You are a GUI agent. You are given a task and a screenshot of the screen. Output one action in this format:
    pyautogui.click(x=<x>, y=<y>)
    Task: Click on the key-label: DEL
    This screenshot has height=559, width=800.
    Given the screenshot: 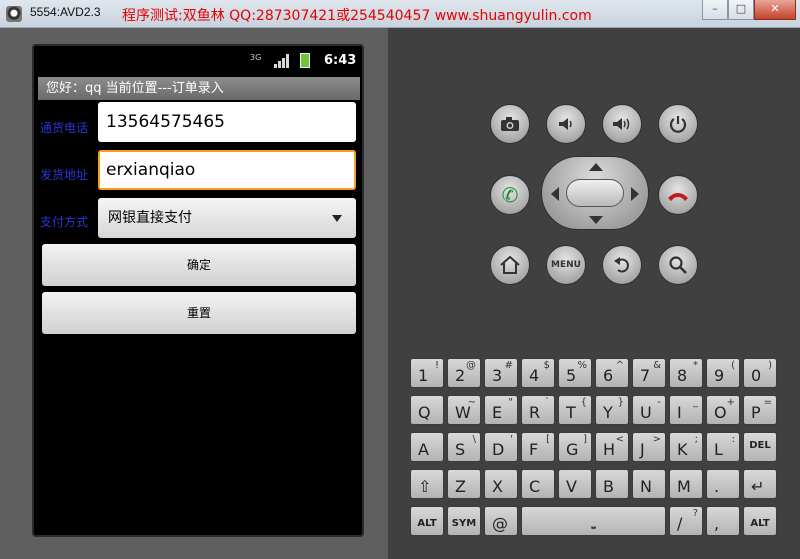 What is the action you would take?
    pyautogui.click(x=760, y=445)
    